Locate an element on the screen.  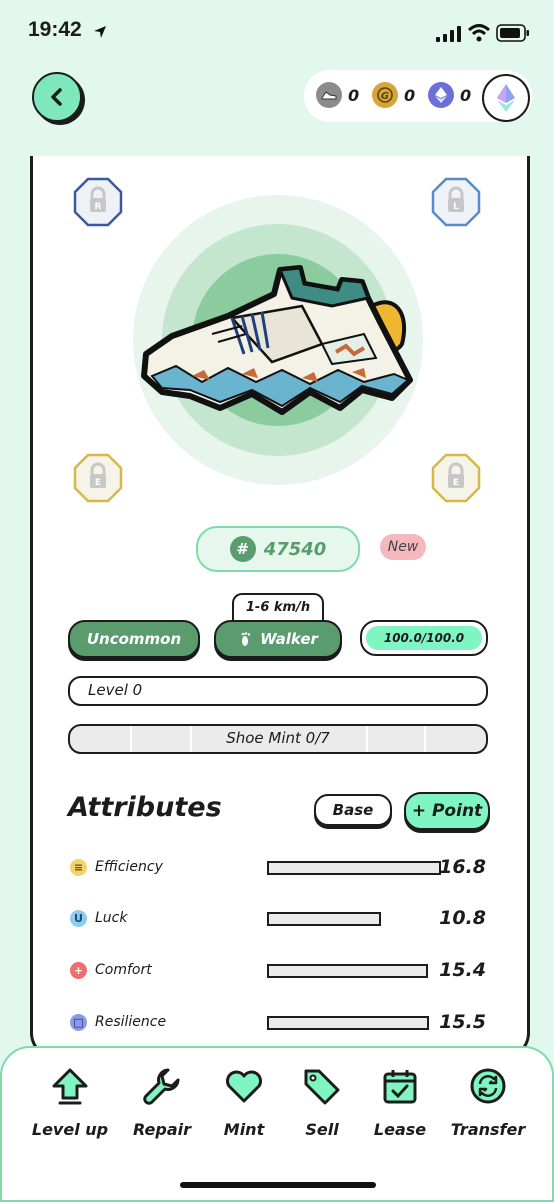
transfer-label: Transfer is located at coordinates (488, 1129).